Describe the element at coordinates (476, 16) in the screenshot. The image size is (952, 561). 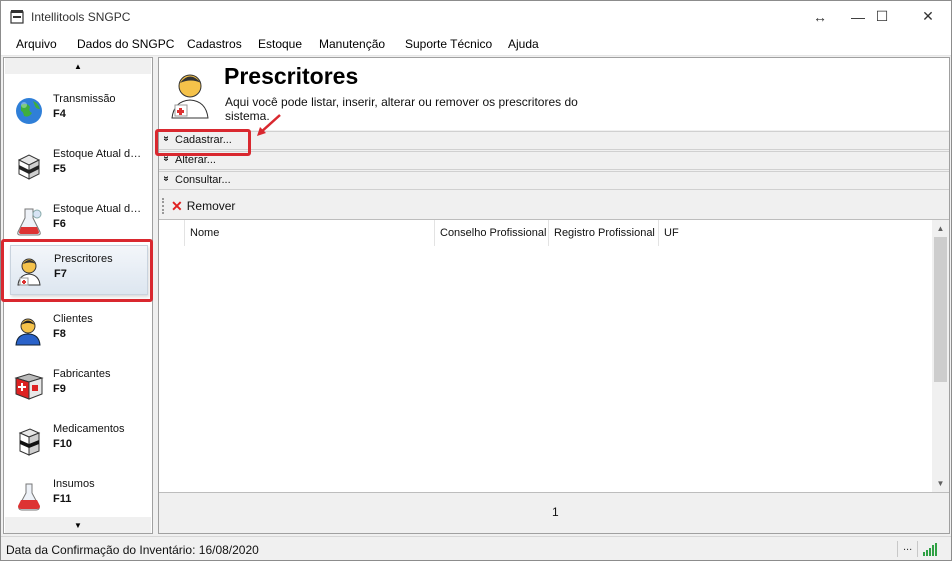
I see `title-bar: Intellitools SNGPC ↔ — ☐ ✕` at that location.